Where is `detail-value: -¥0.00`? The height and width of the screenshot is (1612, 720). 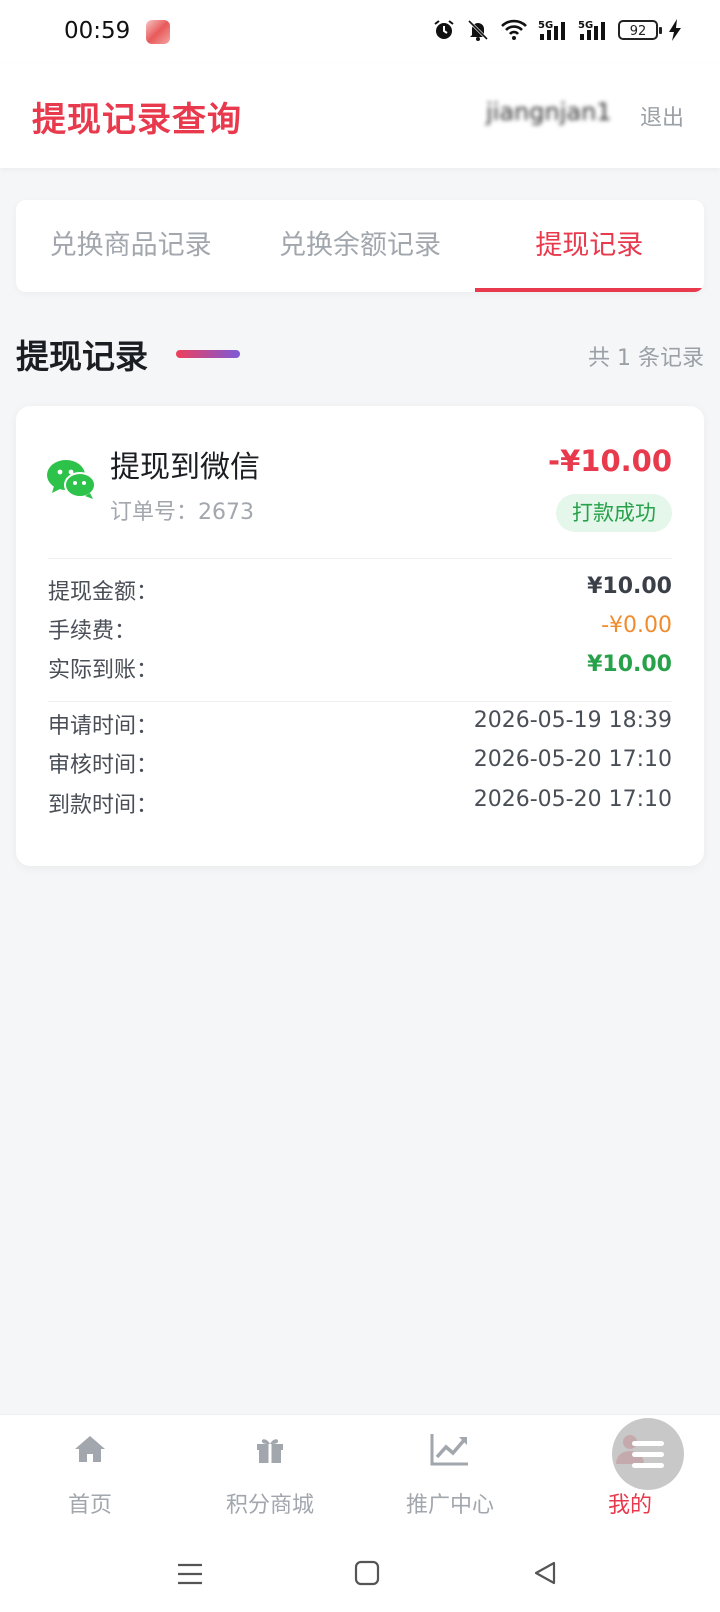 detail-value: -¥0.00 is located at coordinates (636, 625).